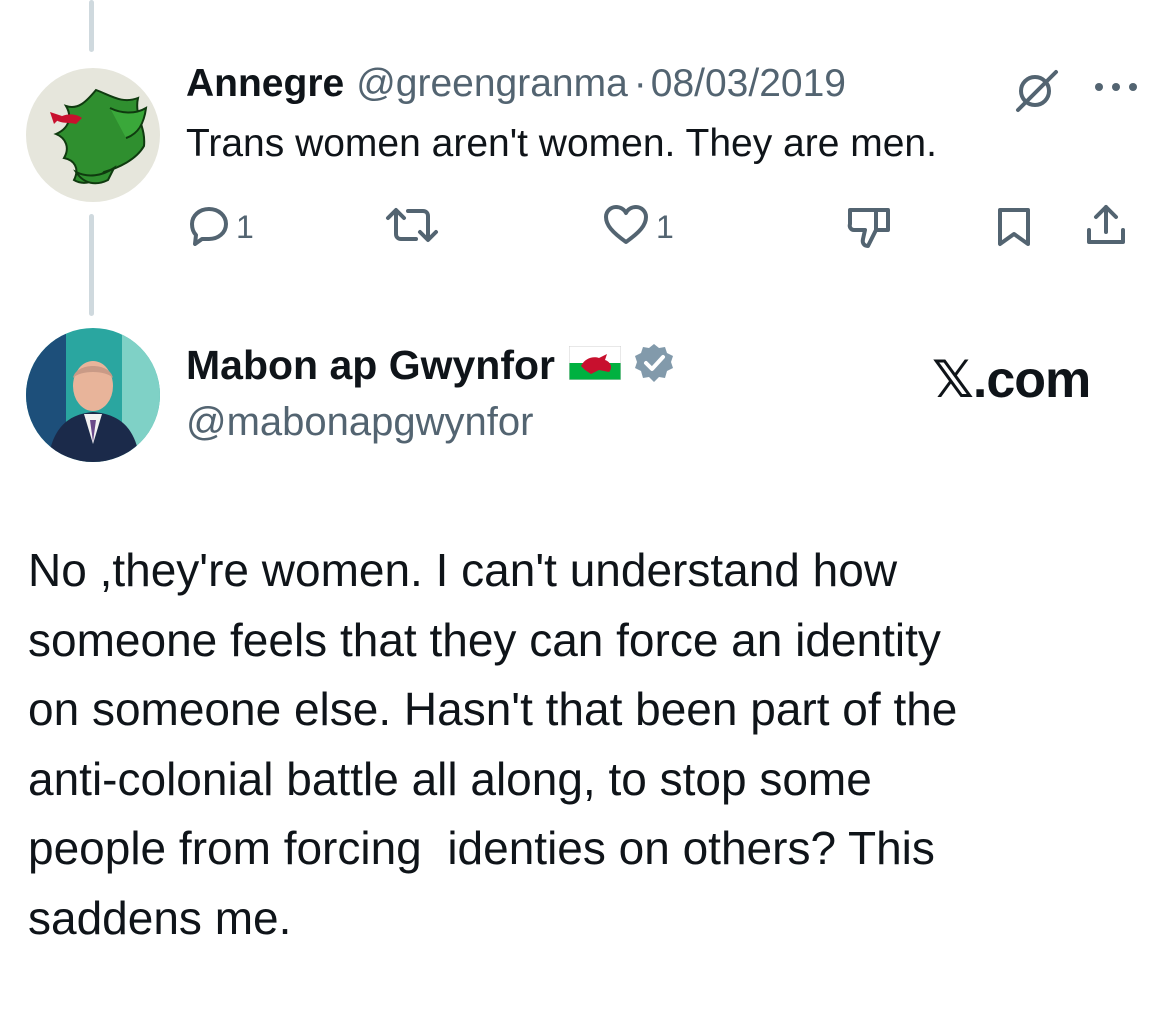 The width and height of the screenshot is (1170, 1026). I want to click on mabon-avatar, so click(93, 395).